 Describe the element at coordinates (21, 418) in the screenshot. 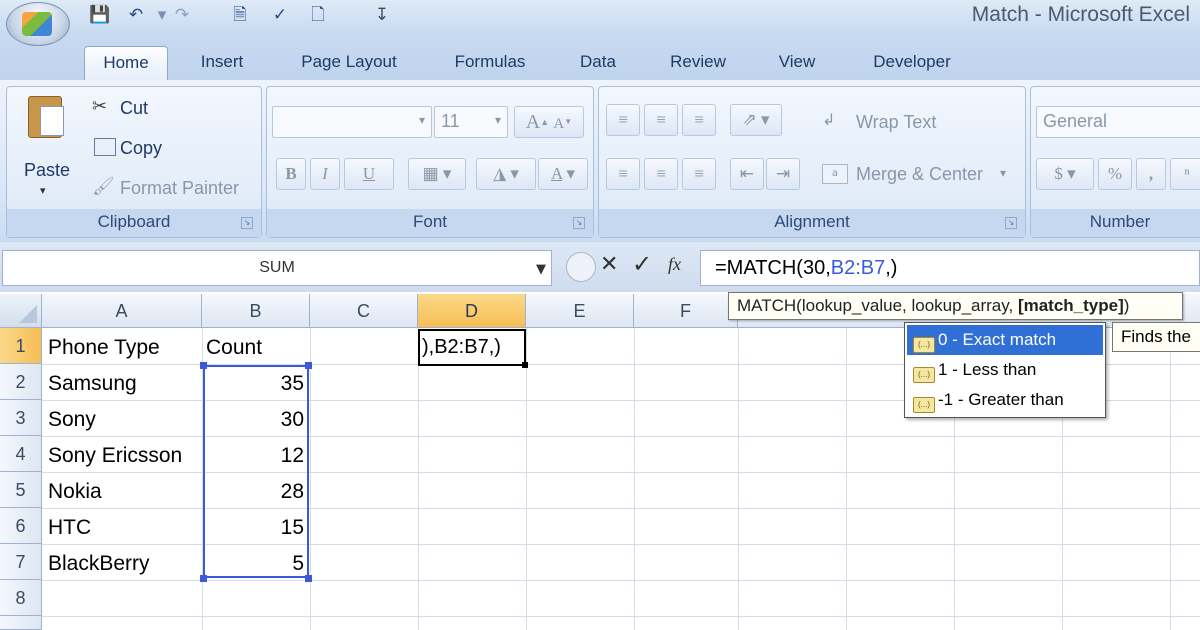

I see `row-header-3: 3` at that location.